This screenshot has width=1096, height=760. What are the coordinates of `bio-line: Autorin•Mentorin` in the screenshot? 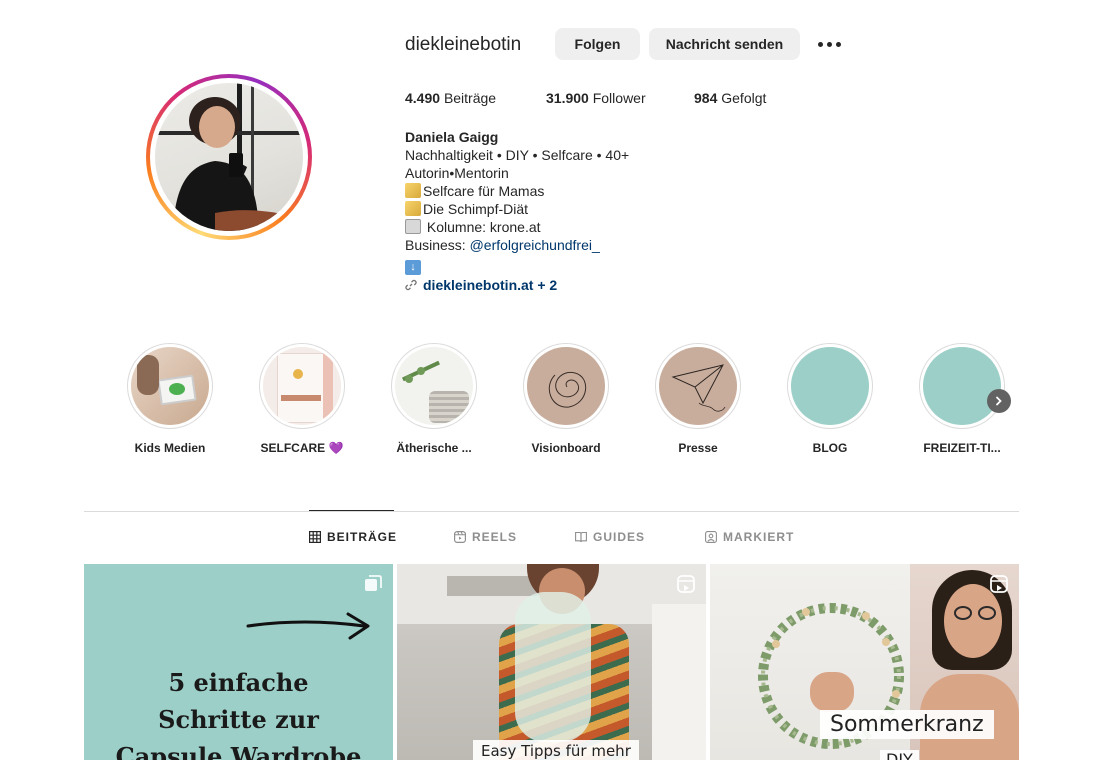 It's located at (457, 173).